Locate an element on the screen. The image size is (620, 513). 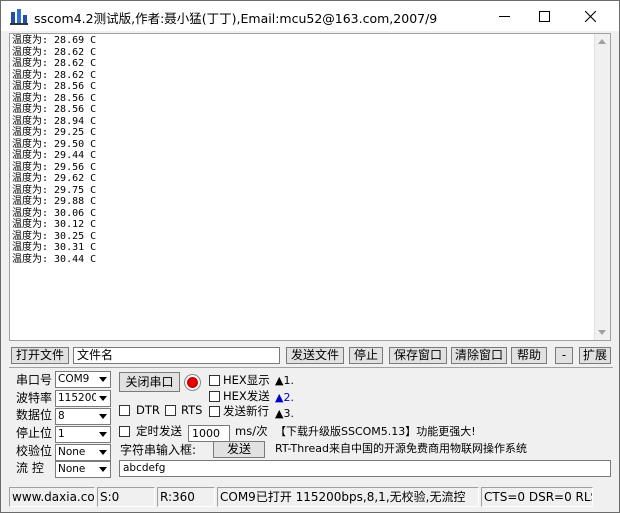
minimize-icon is located at coordinates (504, 16).